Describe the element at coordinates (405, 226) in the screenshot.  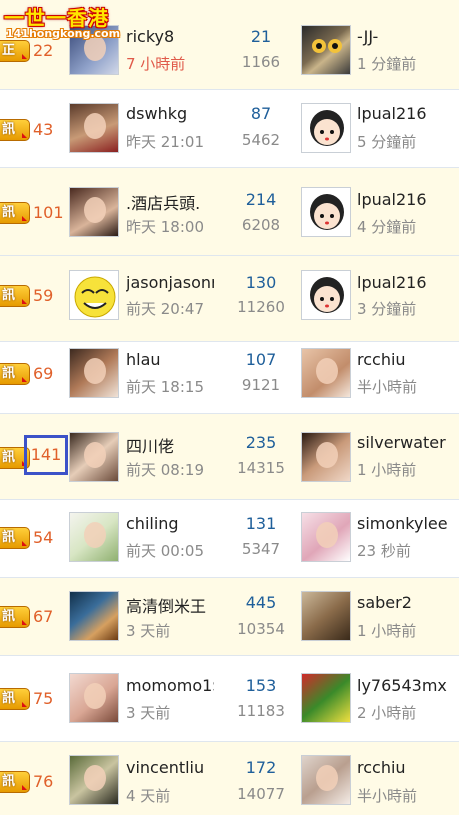
I see `last-post-time: 4 分鐘前` at that location.